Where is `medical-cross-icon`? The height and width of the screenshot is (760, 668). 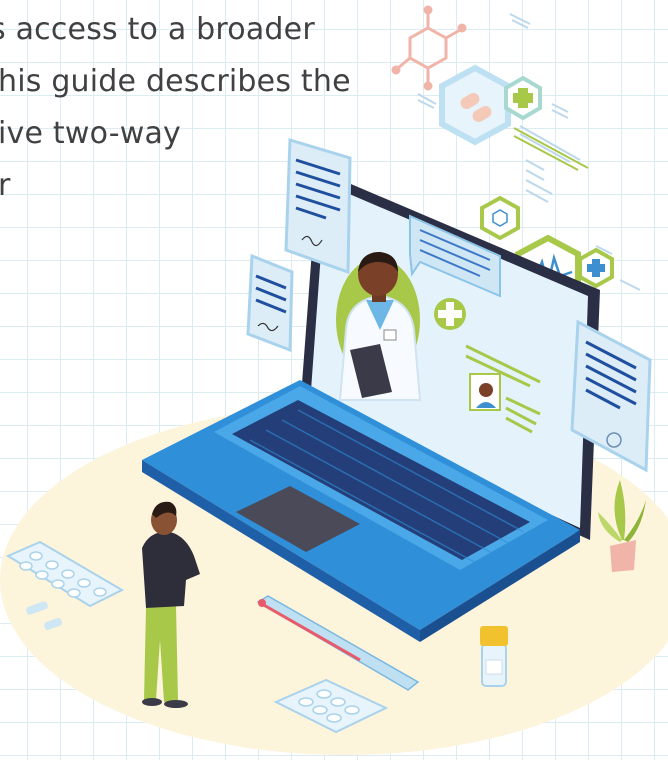 medical-cross-icon is located at coordinates (450, 314).